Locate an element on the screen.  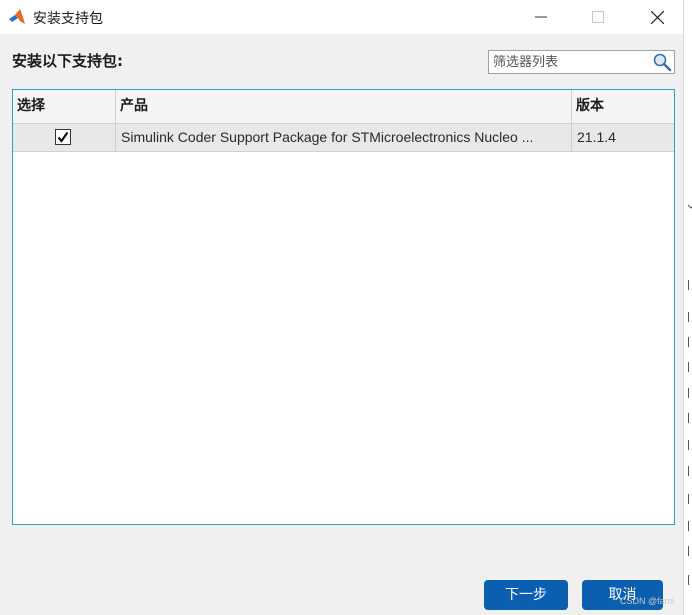
matlab-logo-icon is located at coordinates (17, 16).